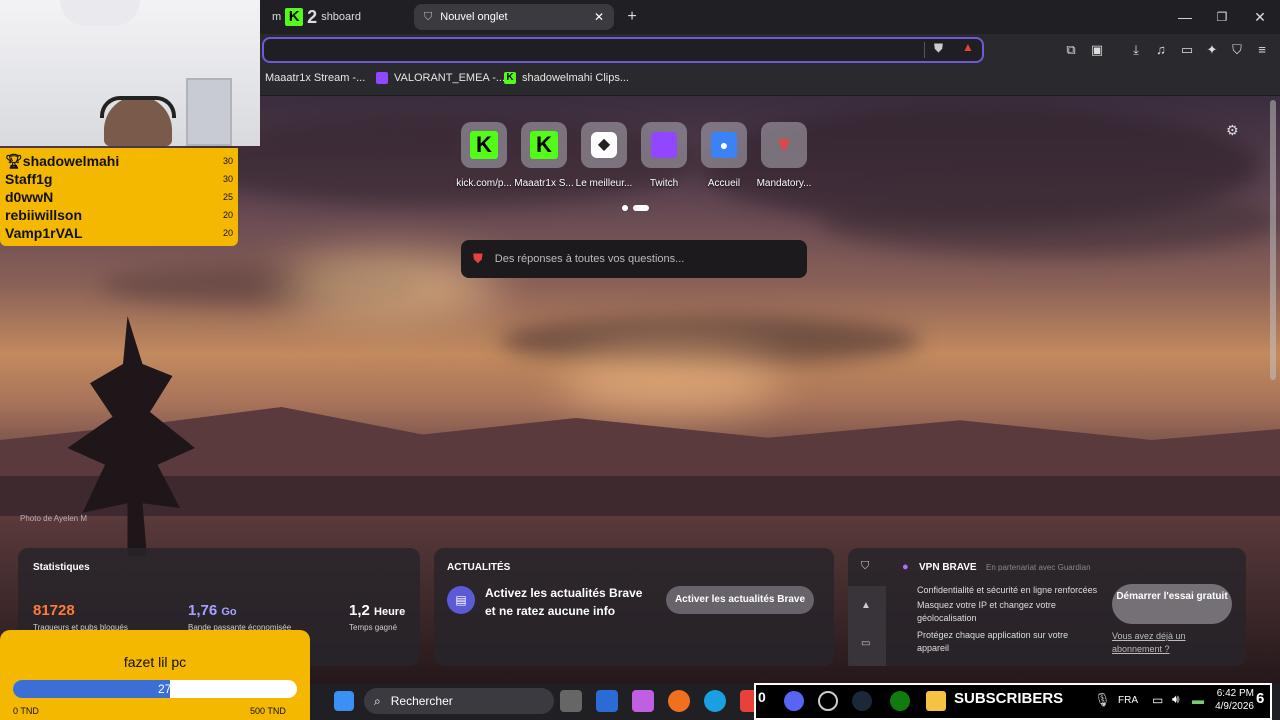  Describe the element at coordinates (1260, 17) in the screenshot. I see `close-window-button: ✕` at that location.